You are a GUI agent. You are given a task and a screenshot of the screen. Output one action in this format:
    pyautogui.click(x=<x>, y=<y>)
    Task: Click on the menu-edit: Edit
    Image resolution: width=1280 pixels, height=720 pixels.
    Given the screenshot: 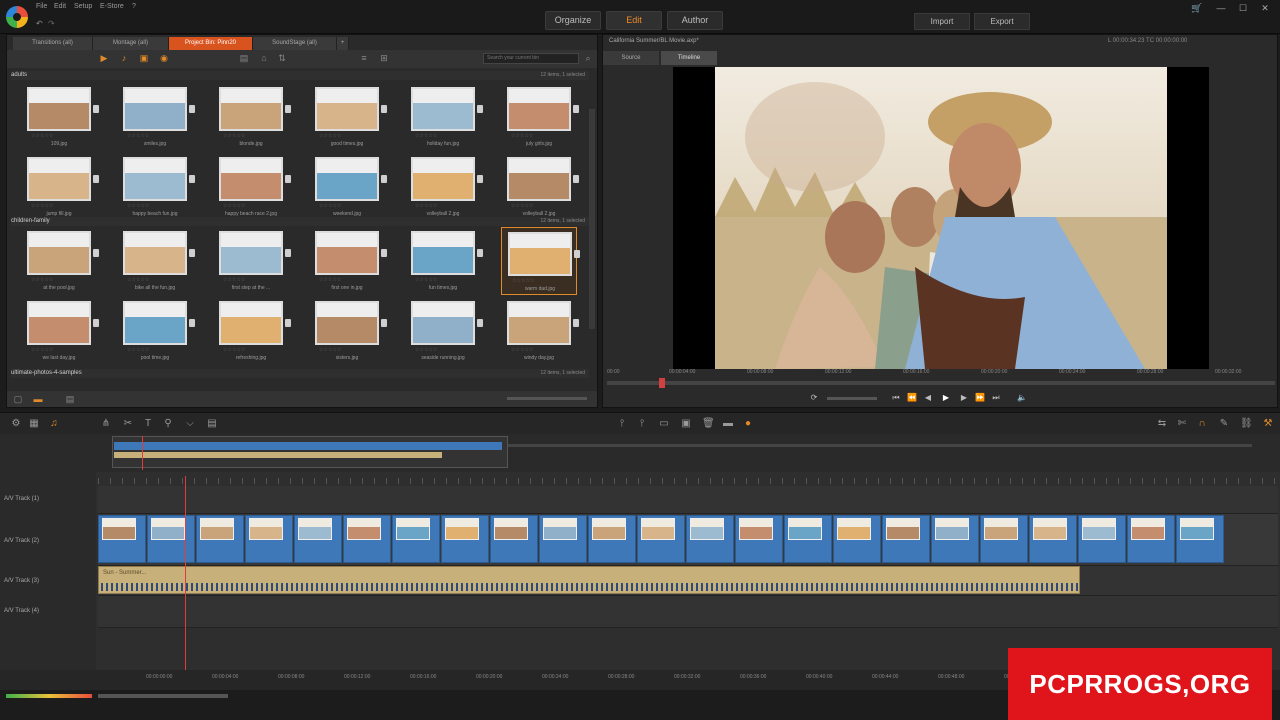 What is the action you would take?
    pyautogui.click(x=60, y=6)
    